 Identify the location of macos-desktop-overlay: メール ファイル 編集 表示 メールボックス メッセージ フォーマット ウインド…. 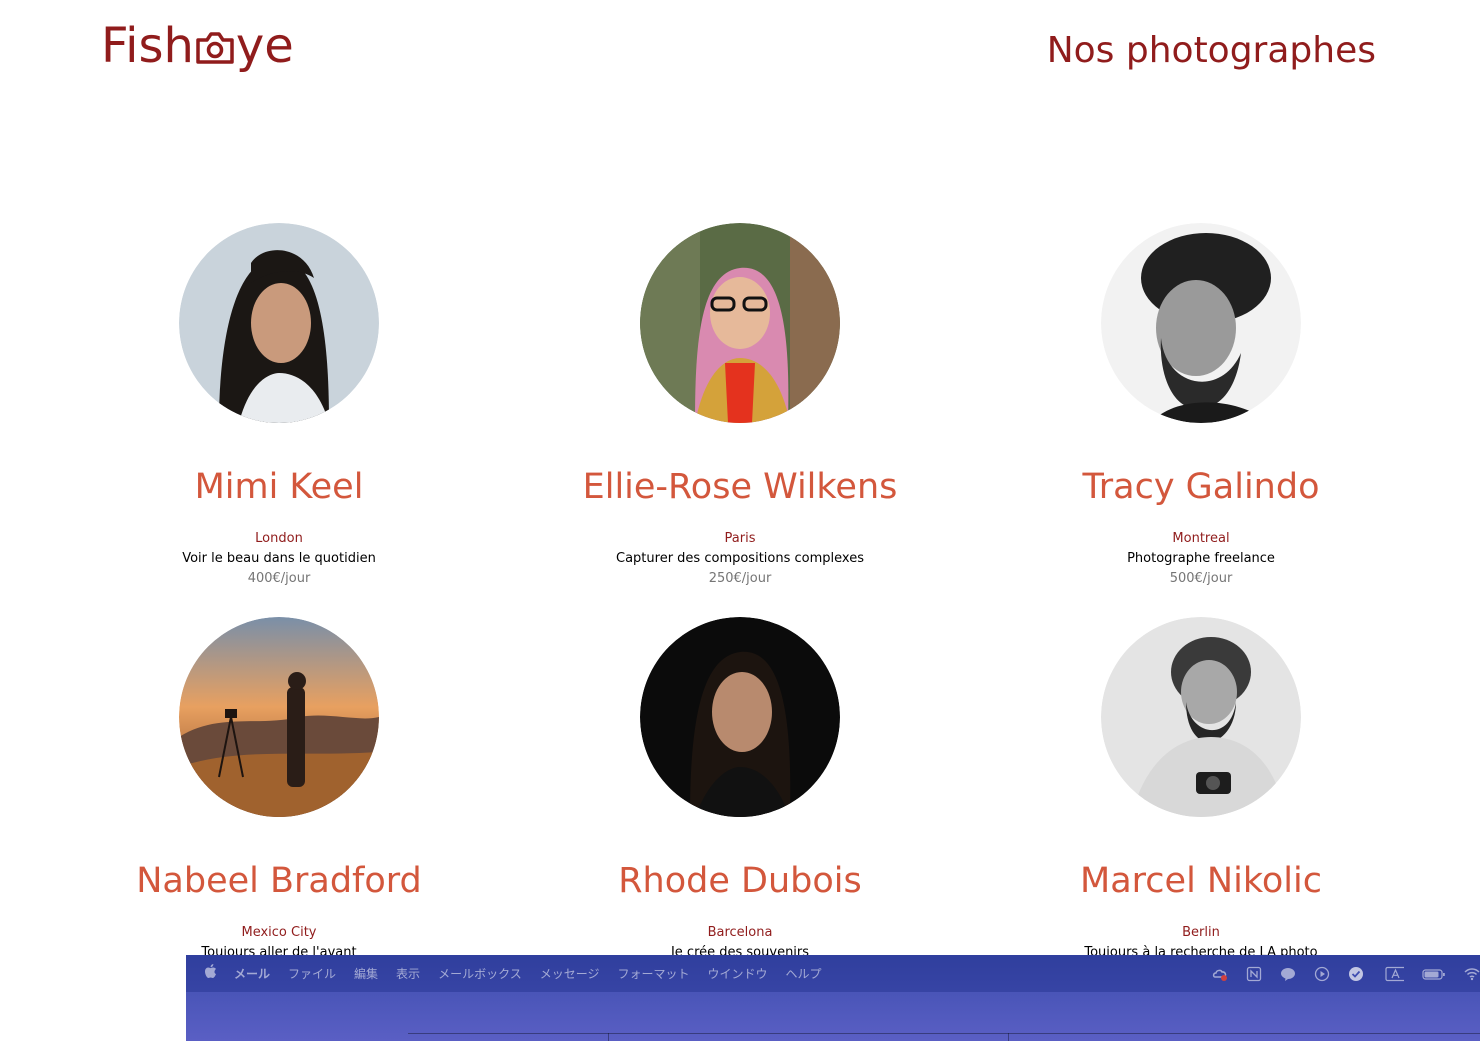
(833, 998).